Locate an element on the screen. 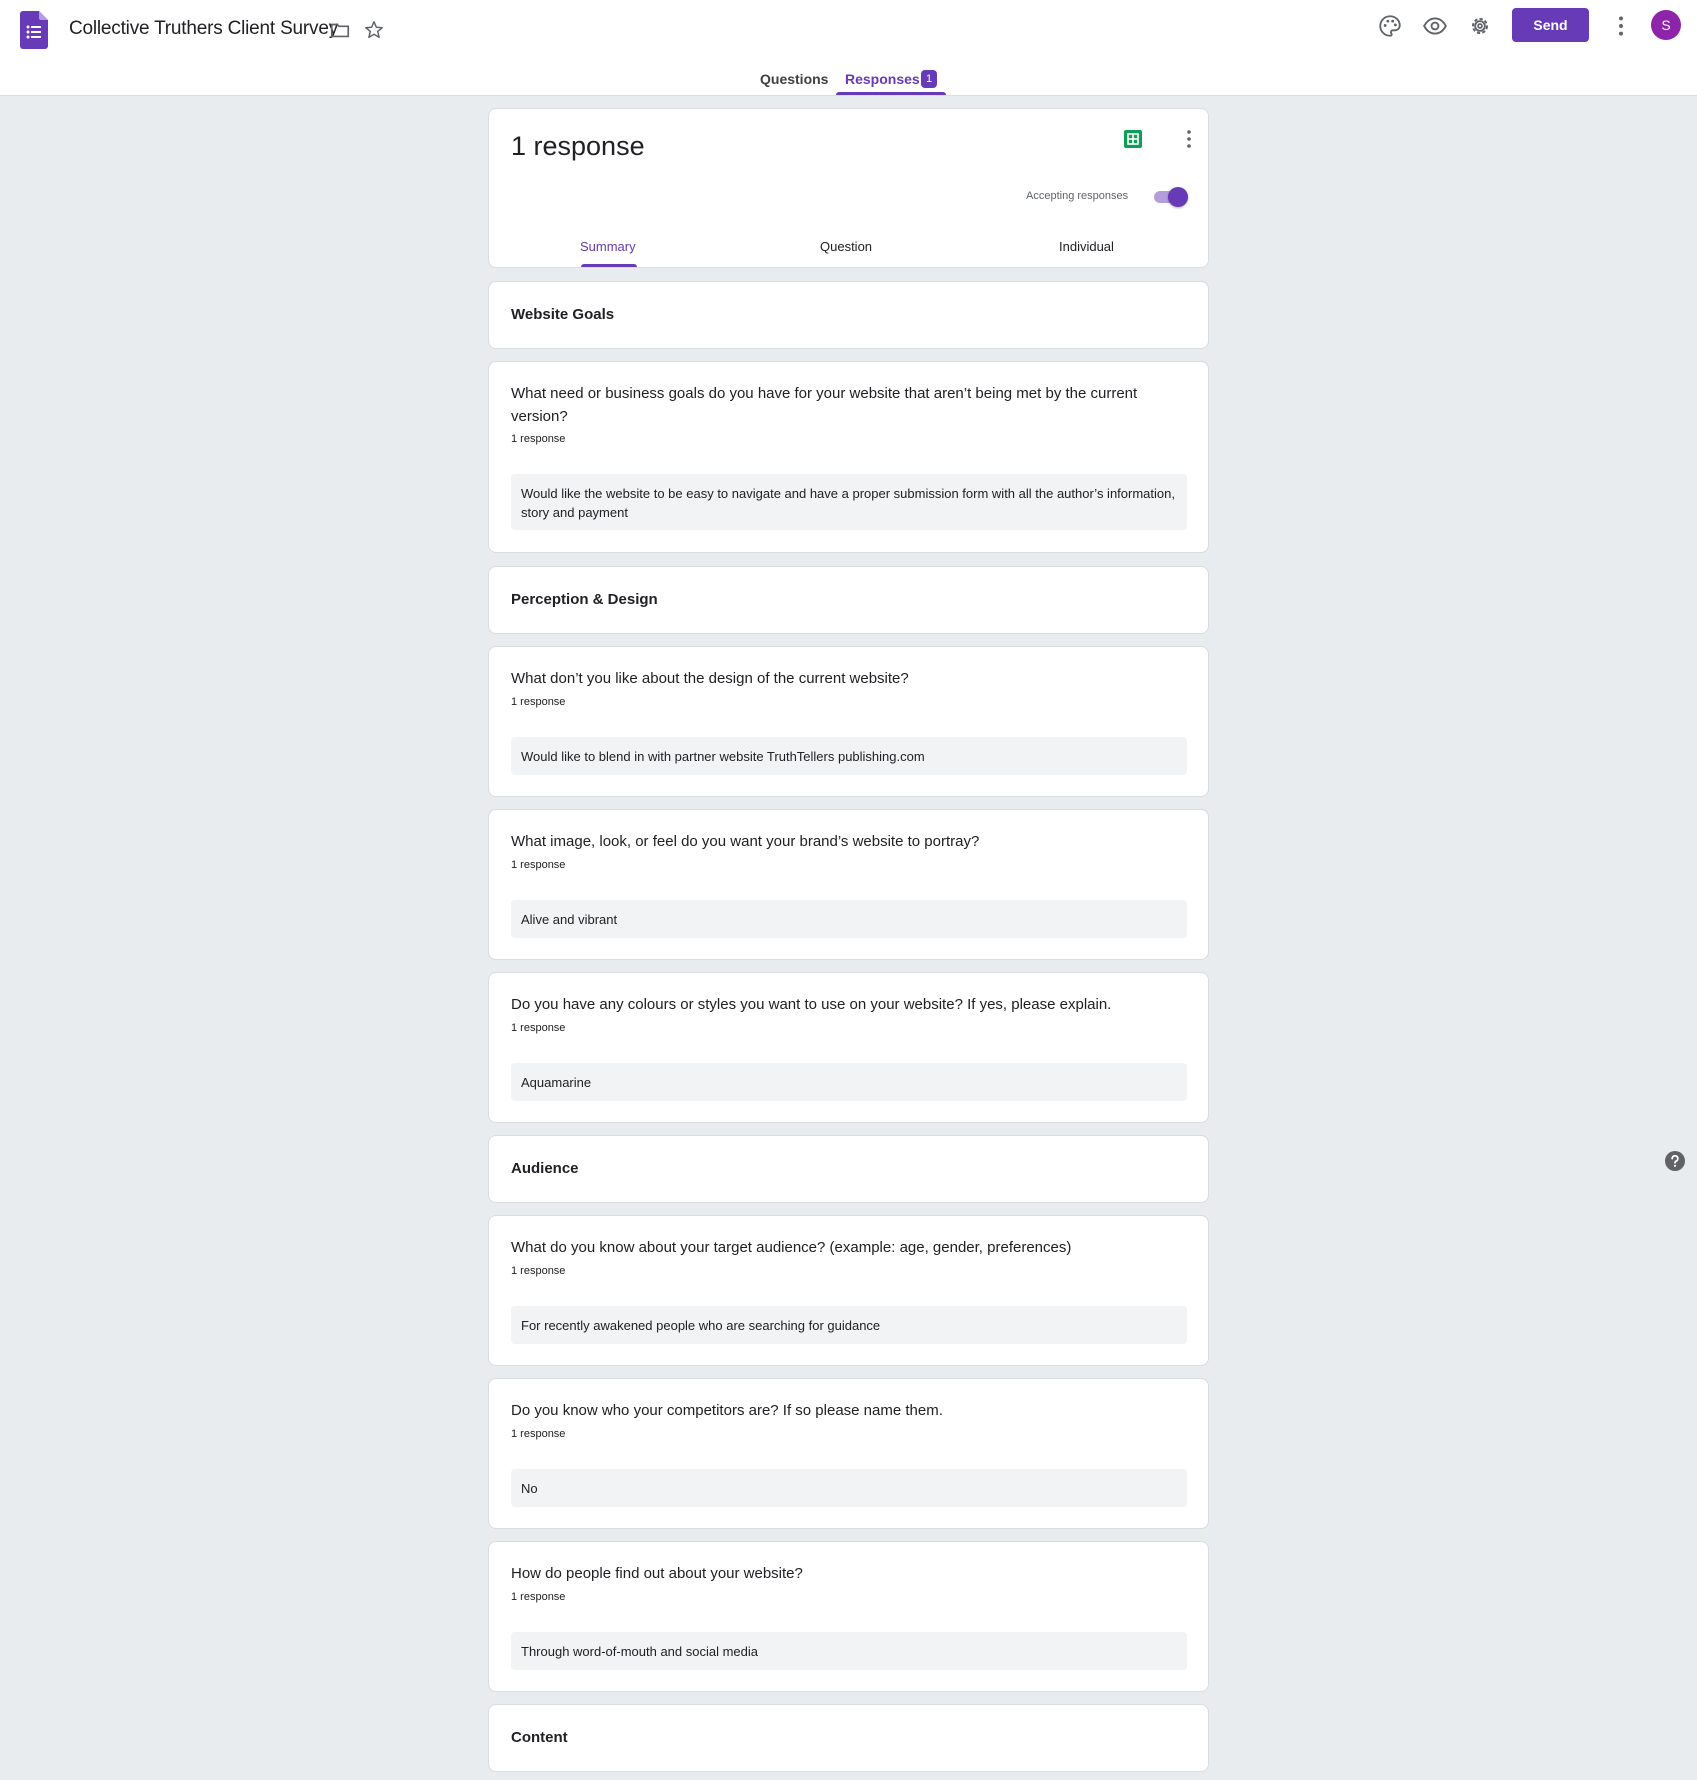 The height and width of the screenshot is (1780, 1697). send-button: Send is located at coordinates (1550, 25).